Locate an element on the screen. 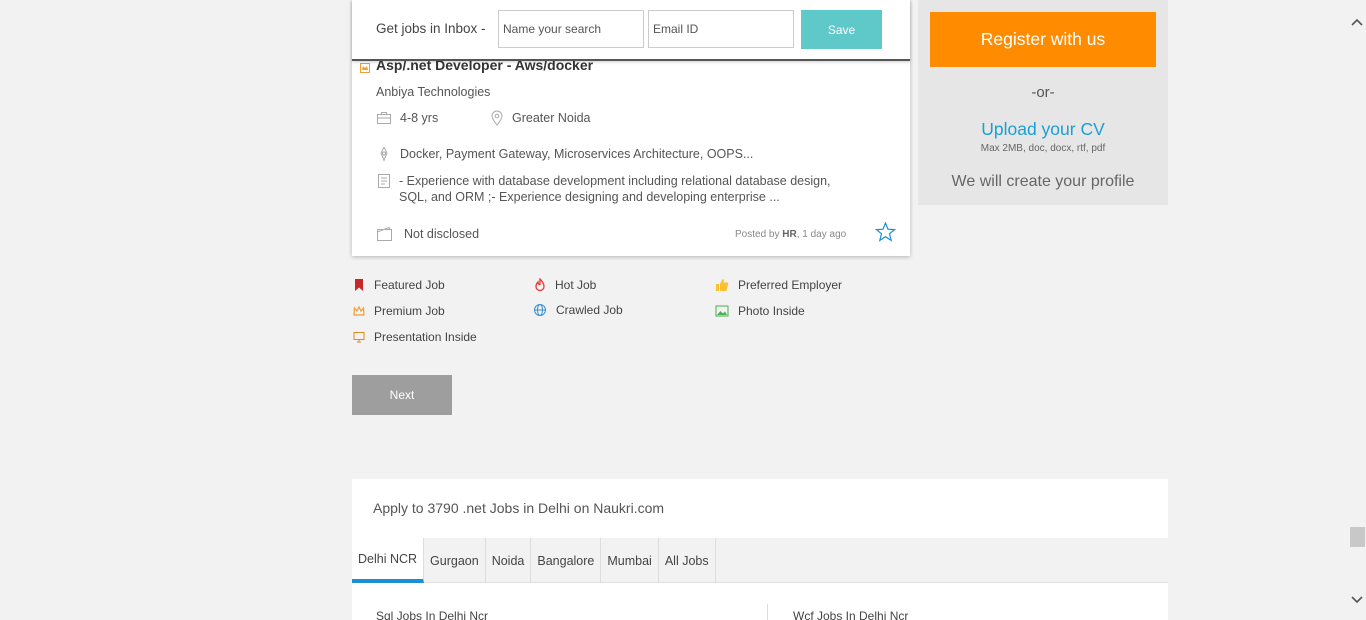 This screenshot has width=1366, height=620. tab-all-jobs: All Jobs is located at coordinates (687, 560).